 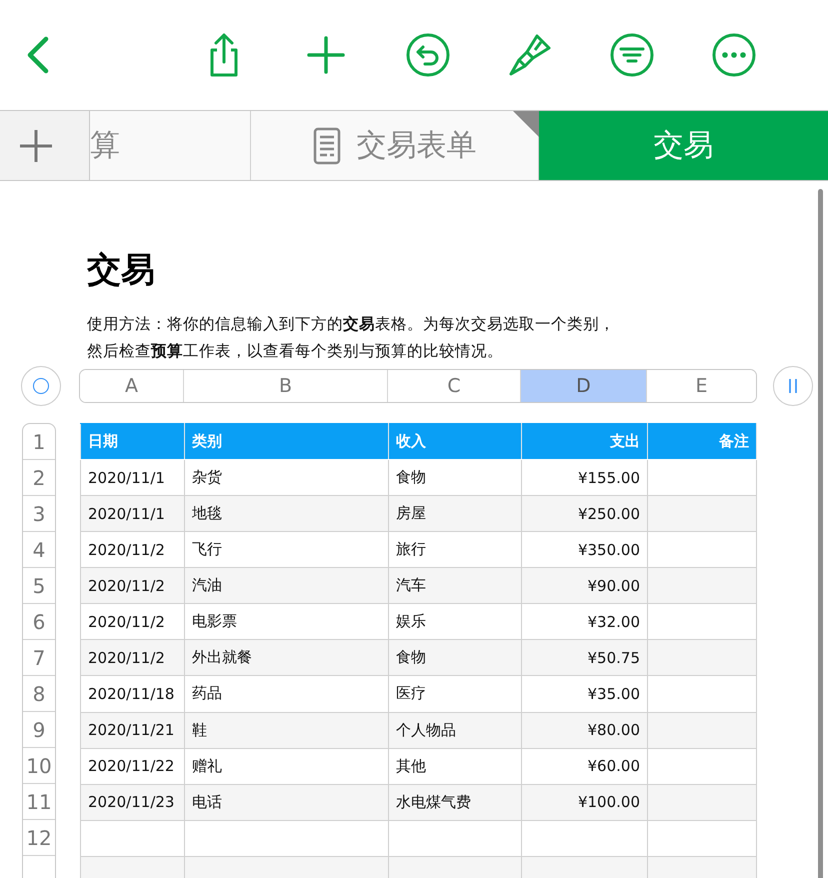 What do you see at coordinates (39, 442) in the screenshot?
I see `row-number: 1` at bounding box center [39, 442].